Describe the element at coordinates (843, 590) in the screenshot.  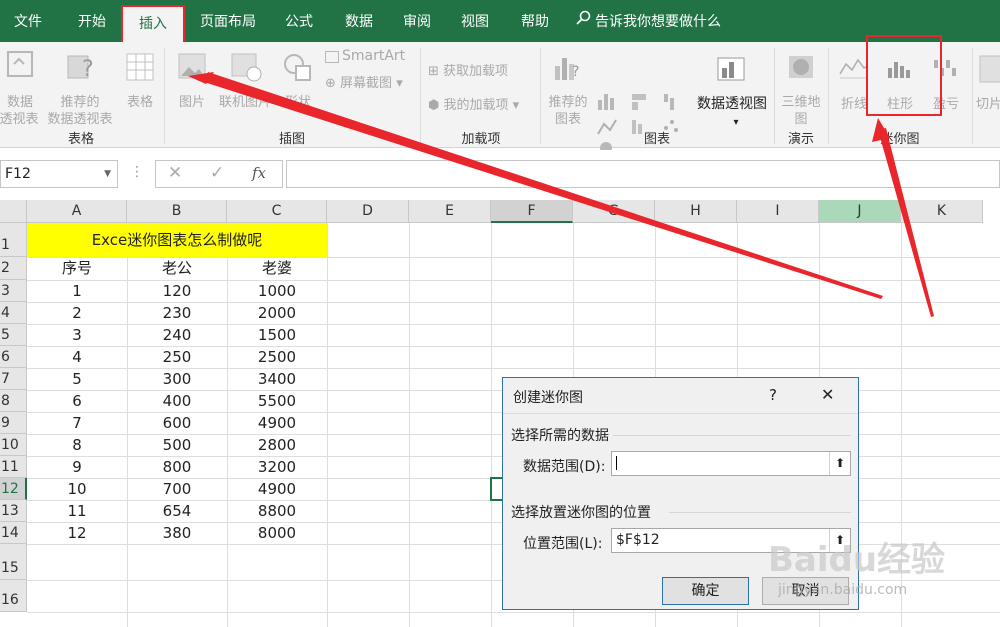
I see `watermark-url: jingyan.baidu.com` at that location.